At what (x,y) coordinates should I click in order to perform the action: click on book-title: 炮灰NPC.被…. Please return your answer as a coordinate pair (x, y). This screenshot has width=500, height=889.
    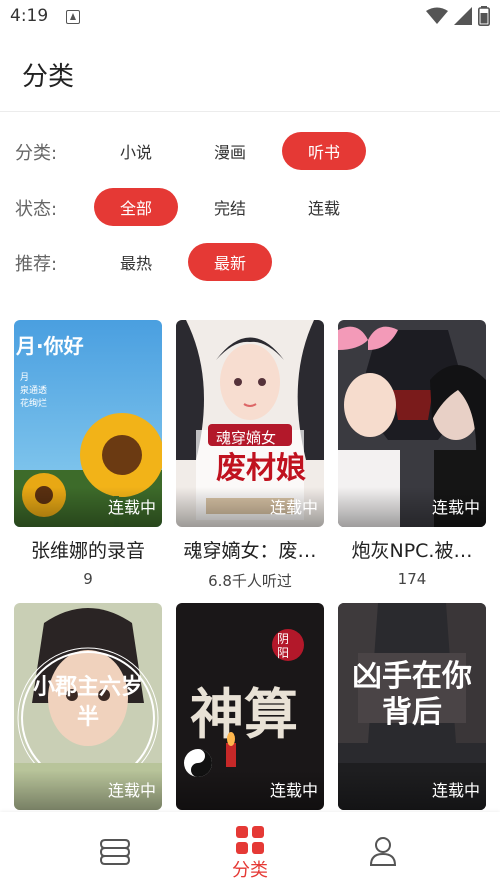
    Looking at the image, I should click on (412, 549).